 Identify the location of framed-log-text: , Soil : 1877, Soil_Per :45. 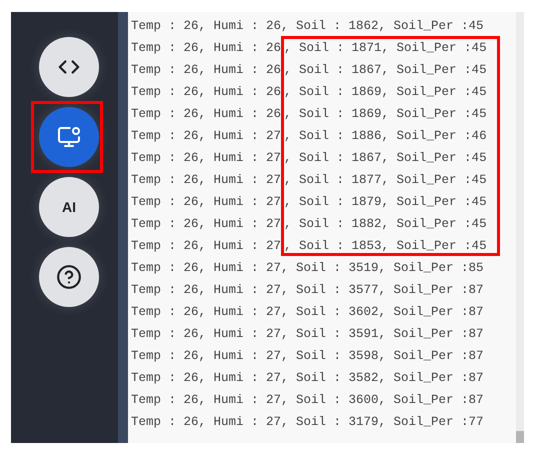
(390, 179).